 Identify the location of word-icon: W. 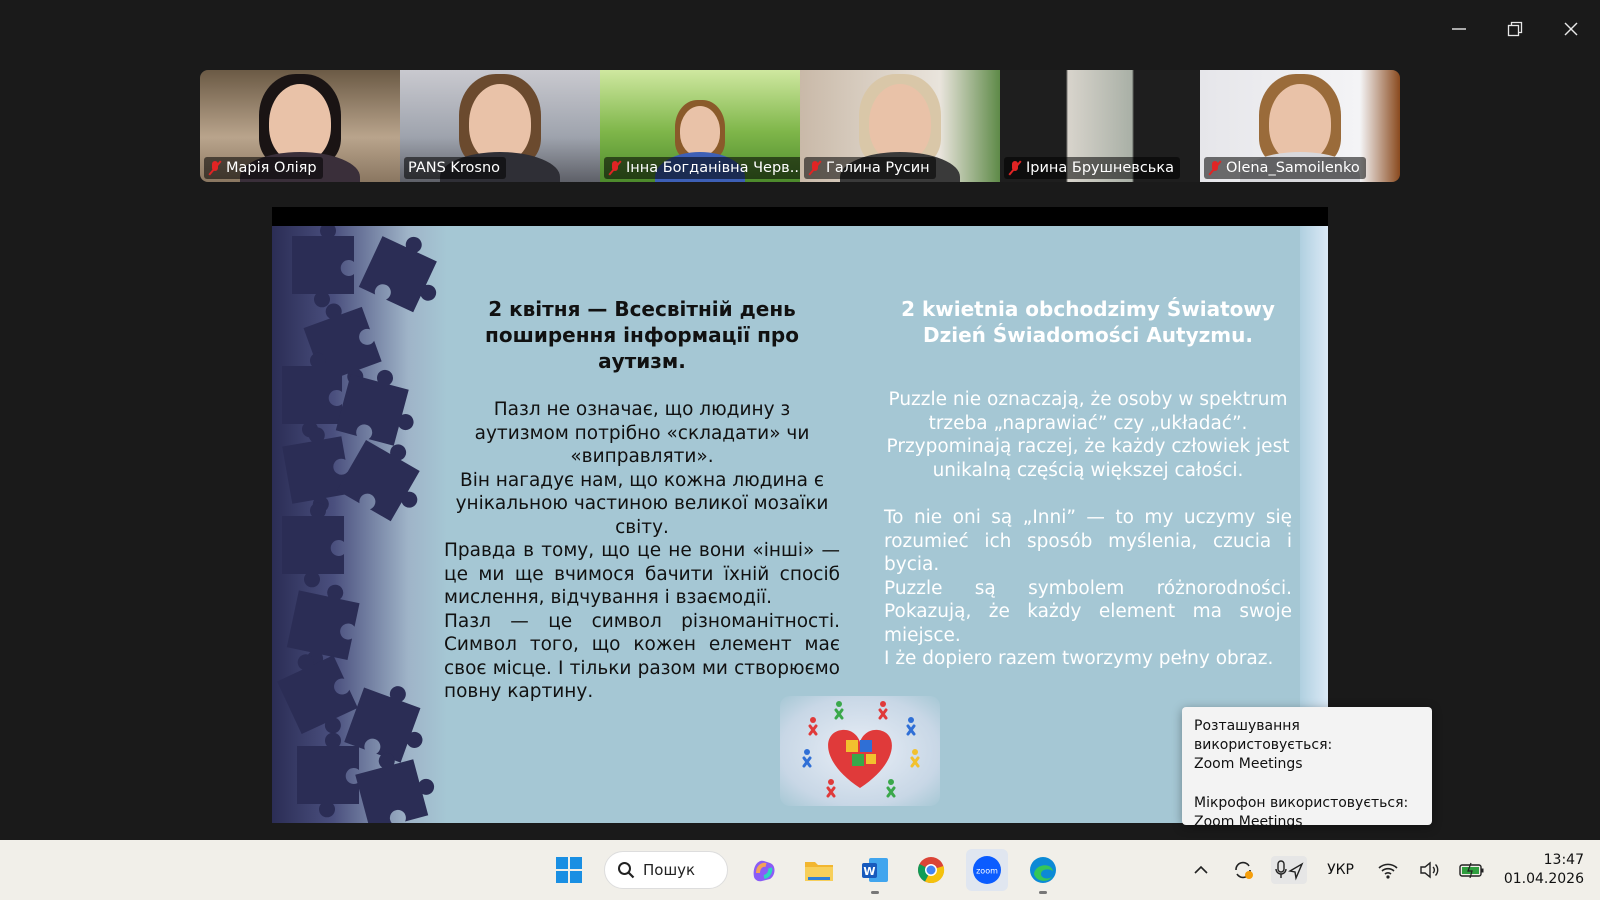
(875, 871).